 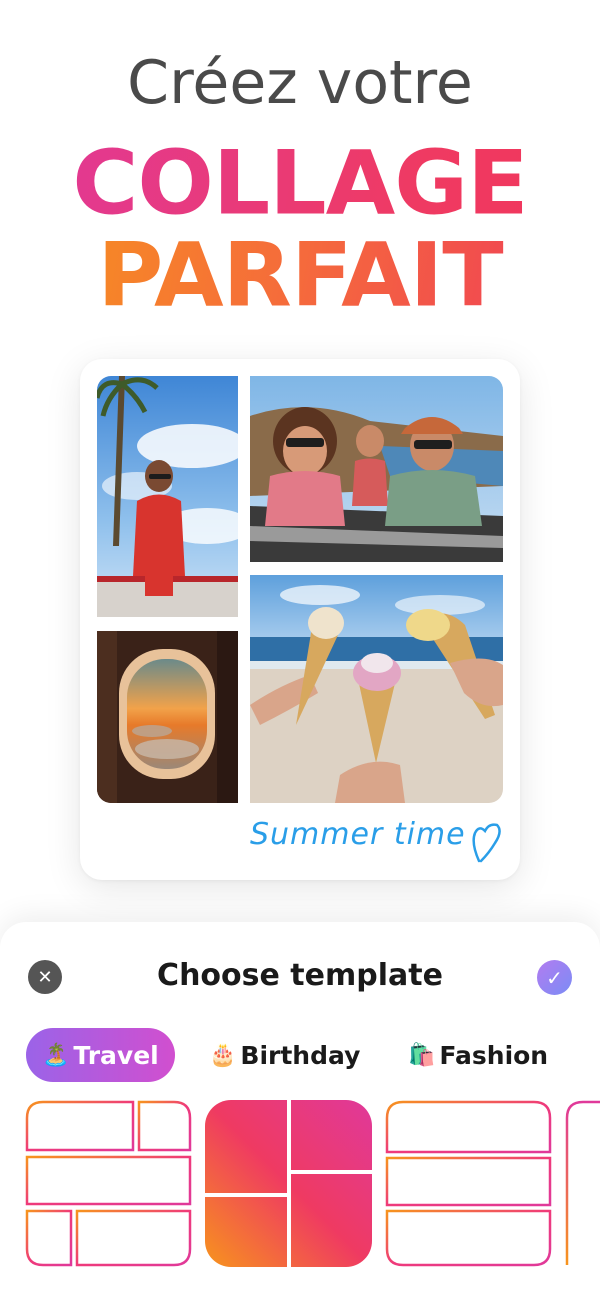 I want to click on confirm-button: ✓, so click(x=554, y=977).